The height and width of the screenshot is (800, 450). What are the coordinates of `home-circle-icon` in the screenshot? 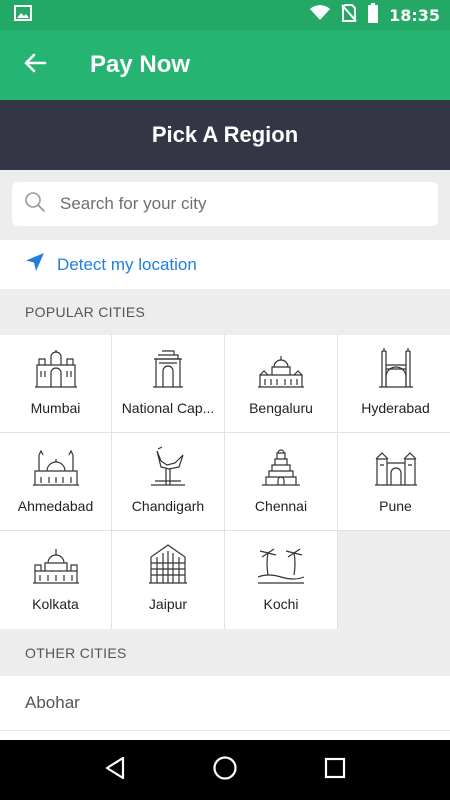 It's located at (225, 770).